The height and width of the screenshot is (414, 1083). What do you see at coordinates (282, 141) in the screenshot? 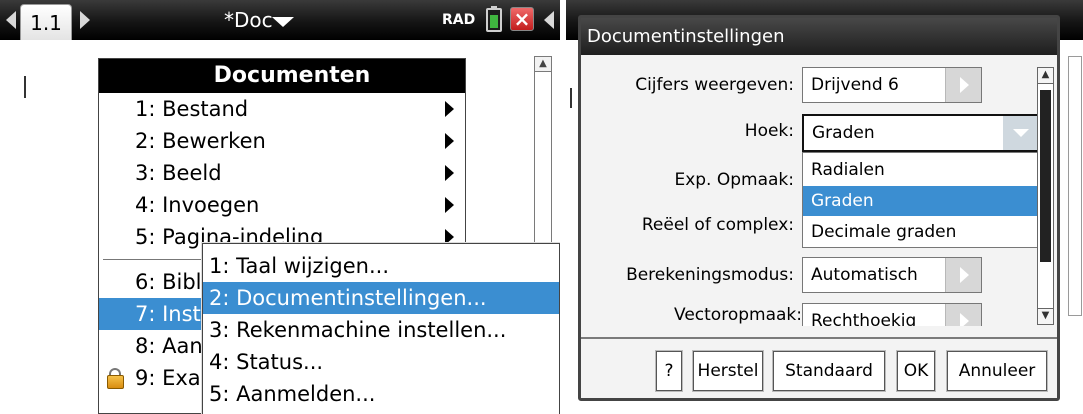
I see `menu-item-bewerken: 2: Bewerken` at bounding box center [282, 141].